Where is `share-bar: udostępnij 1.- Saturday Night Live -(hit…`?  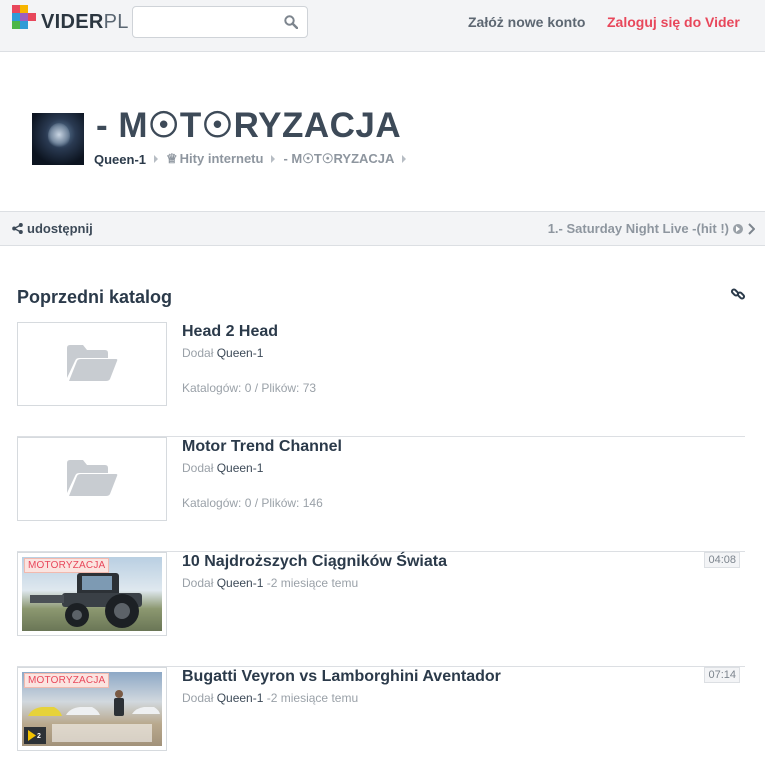
share-bar: udostępnij 1.- Saturday Night Live -(hit… is located at coordinates (382, 228).